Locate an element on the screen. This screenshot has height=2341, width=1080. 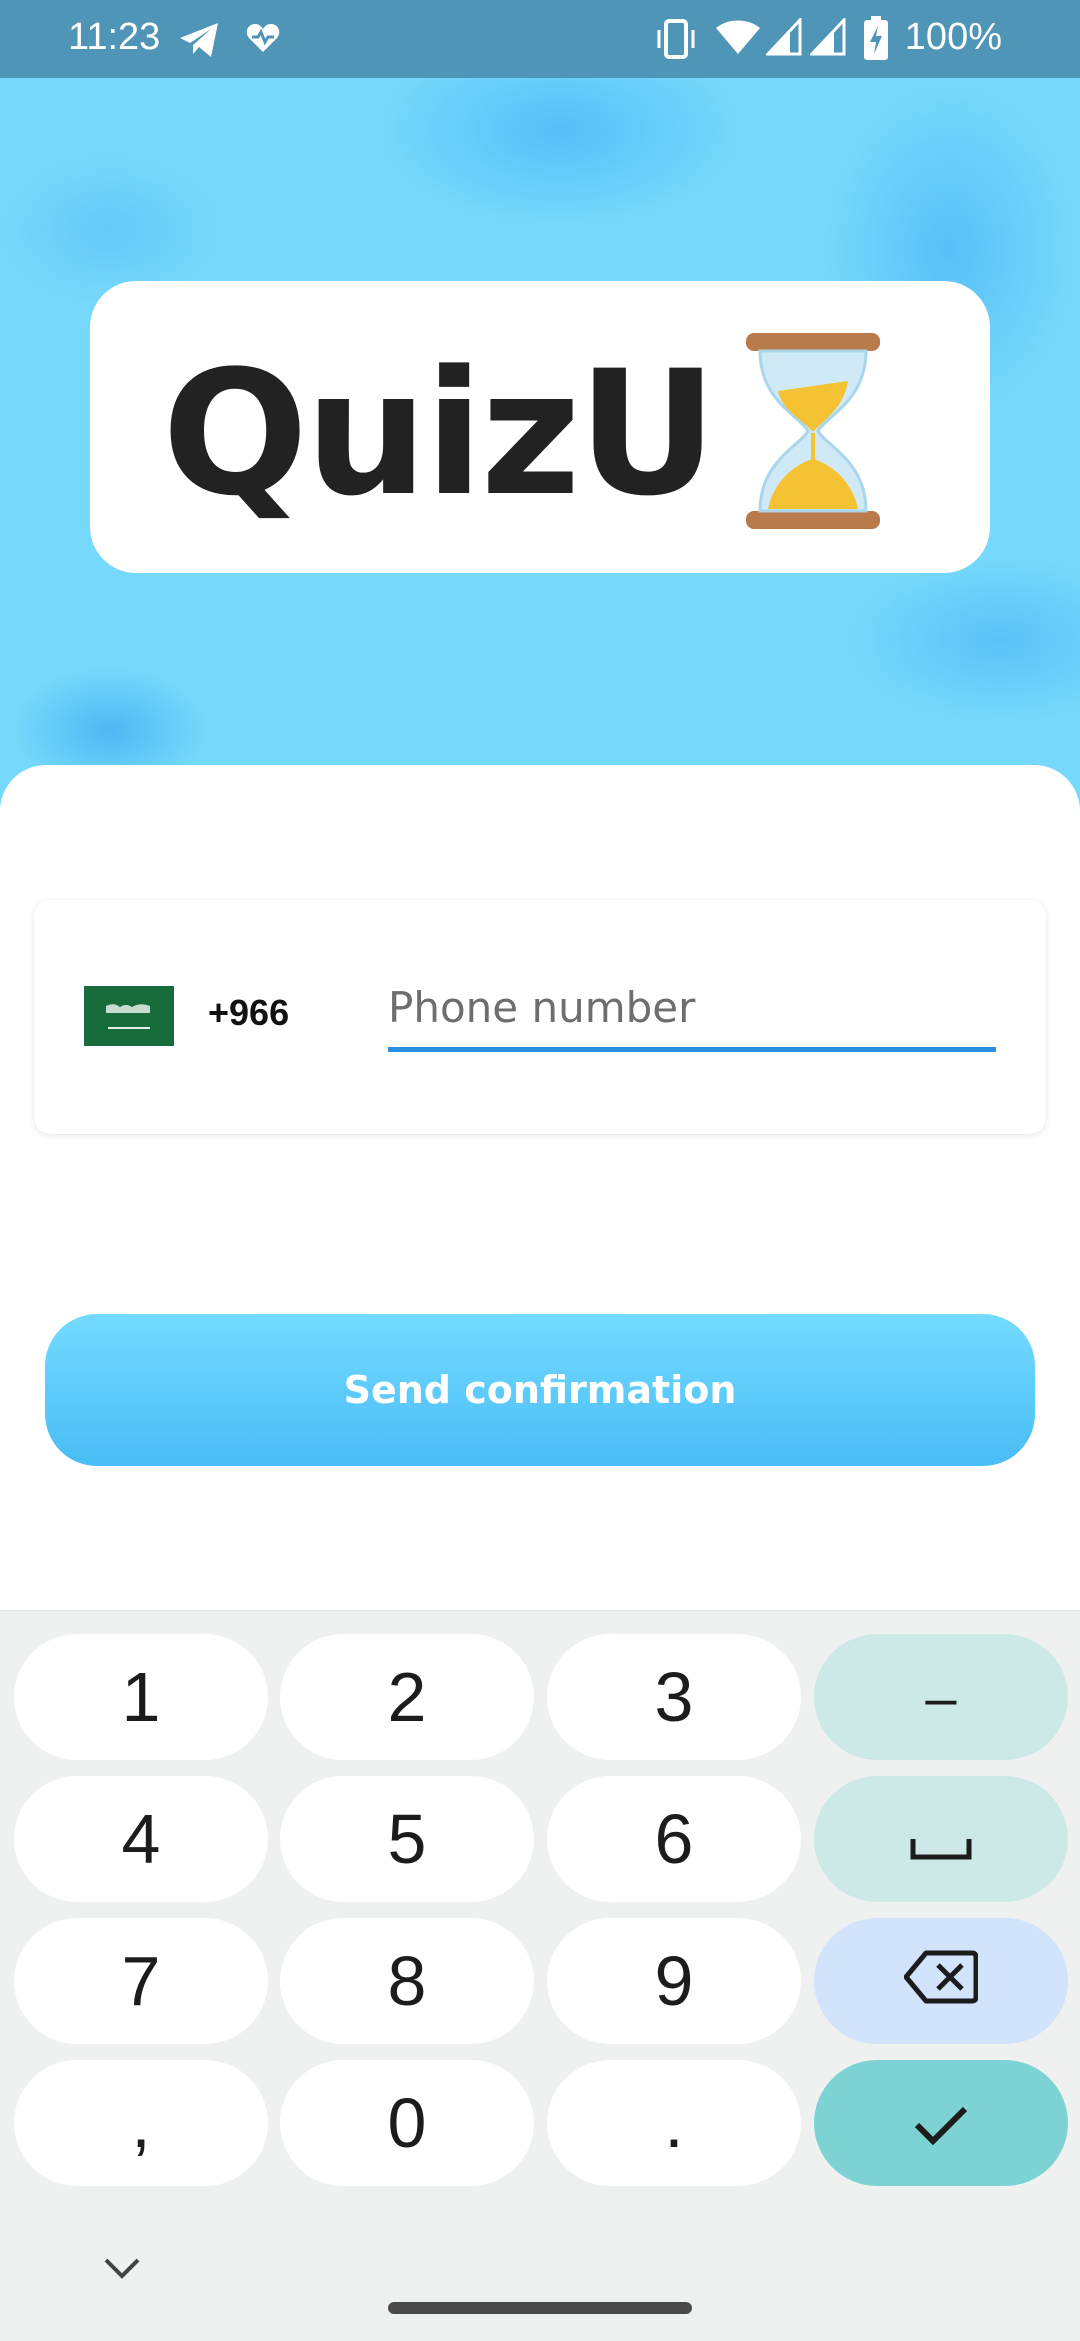
backspace-icon is located at coordinates (941, 1981).